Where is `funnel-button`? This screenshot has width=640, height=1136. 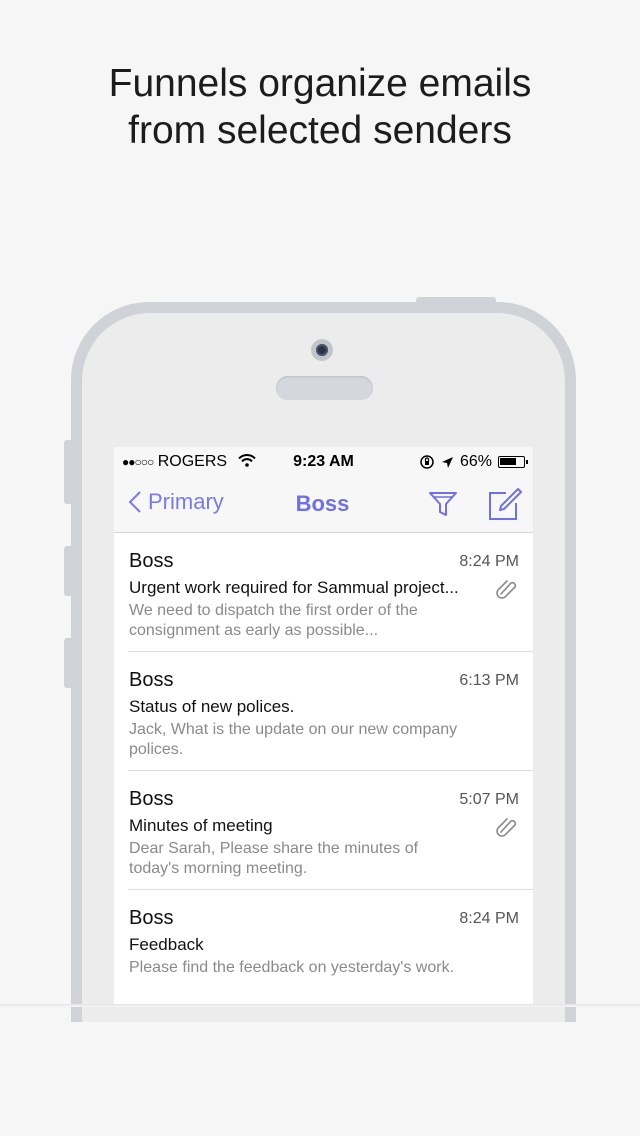
funnel-button is located at coordinates (443, 506).